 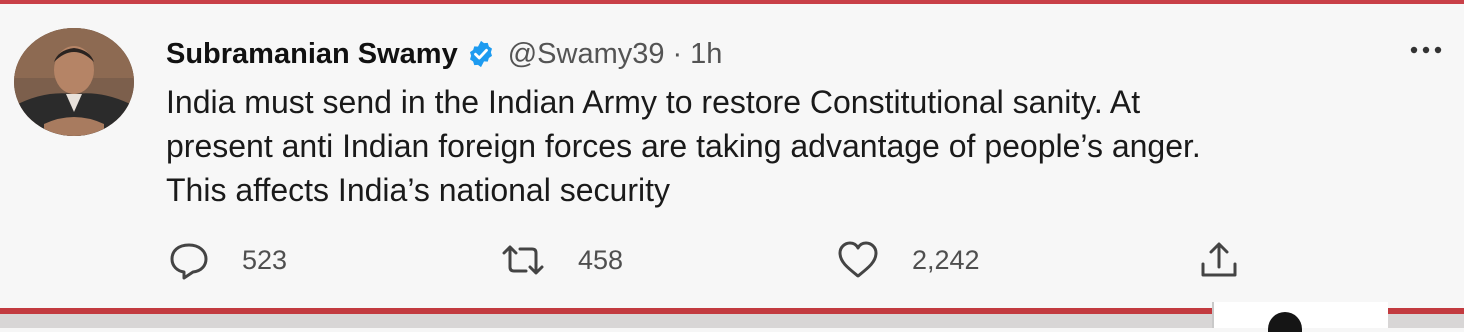 I want to click on author-display-name: Subramanian Swamy, so click(x=312, y=54).